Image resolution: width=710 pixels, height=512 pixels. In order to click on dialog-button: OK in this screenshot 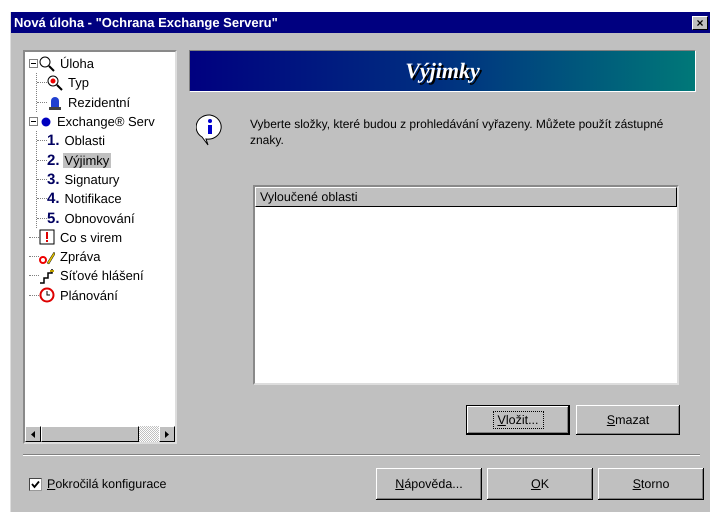, I will do `click(540, 484)`.